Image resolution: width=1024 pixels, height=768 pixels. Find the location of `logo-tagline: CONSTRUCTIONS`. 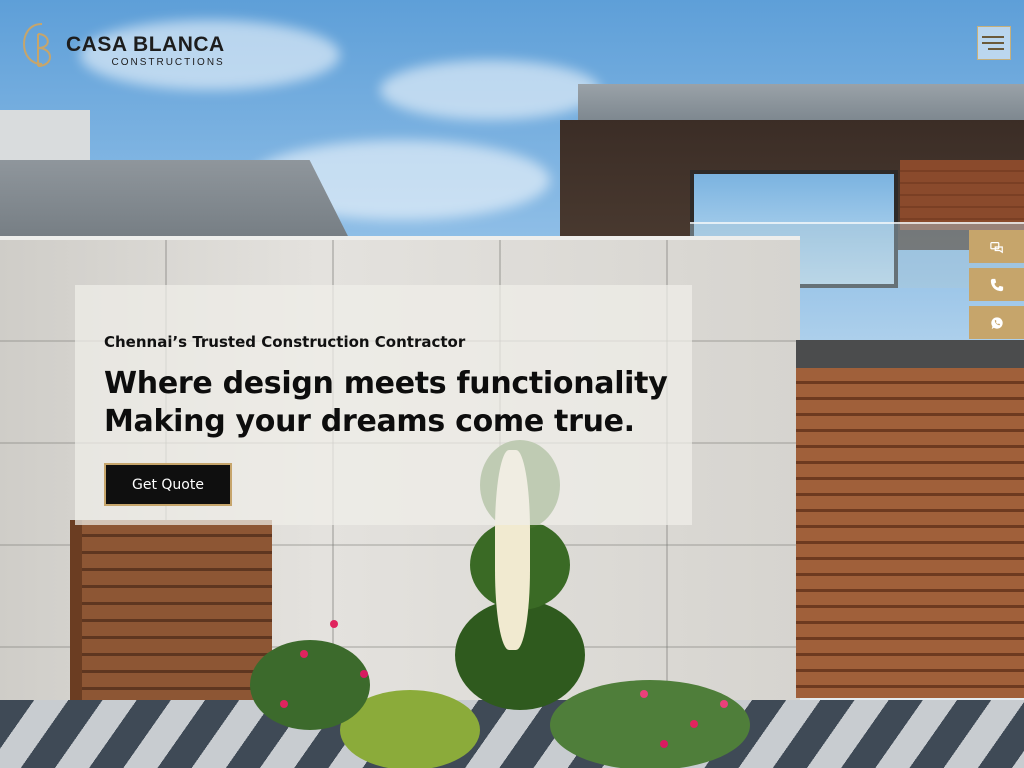

logo-tagline: CONSTRUCTIONS is located at coordinates (168, 62).